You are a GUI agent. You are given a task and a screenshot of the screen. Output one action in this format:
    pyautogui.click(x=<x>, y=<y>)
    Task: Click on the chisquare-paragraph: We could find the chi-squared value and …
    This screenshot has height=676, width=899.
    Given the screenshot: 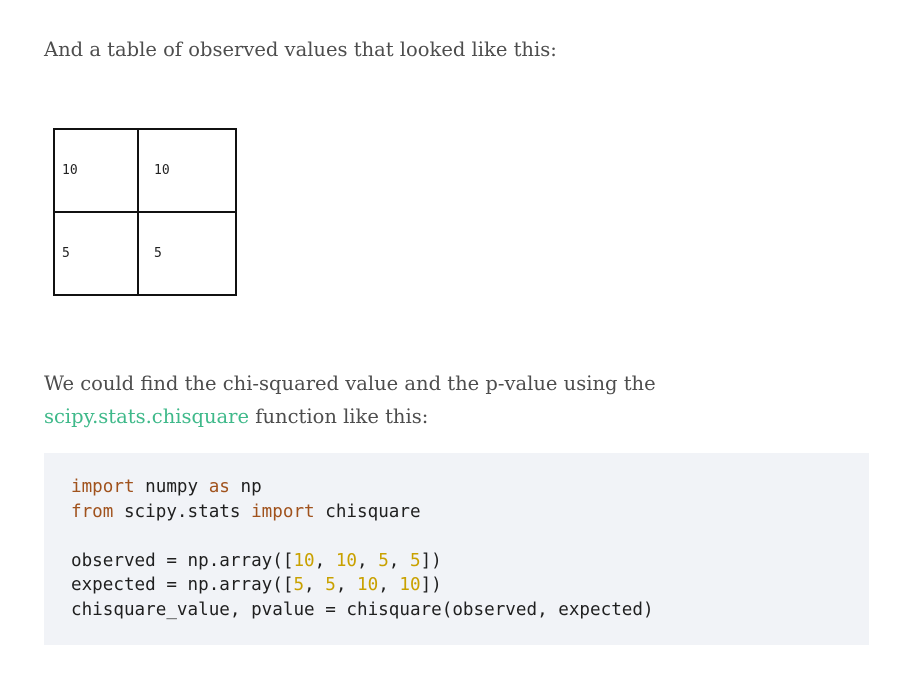 What is the action you would take?
    pyautogui.click(x=350, y=400)
    